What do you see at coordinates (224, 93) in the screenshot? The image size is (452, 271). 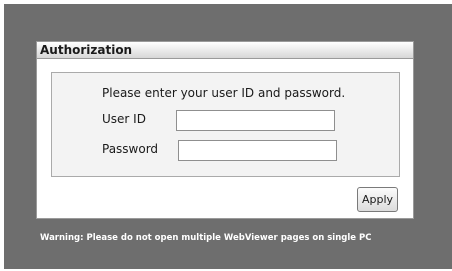 I see `login-instruction: Please enter your user ID and password.` at bounding box center [224, 93].